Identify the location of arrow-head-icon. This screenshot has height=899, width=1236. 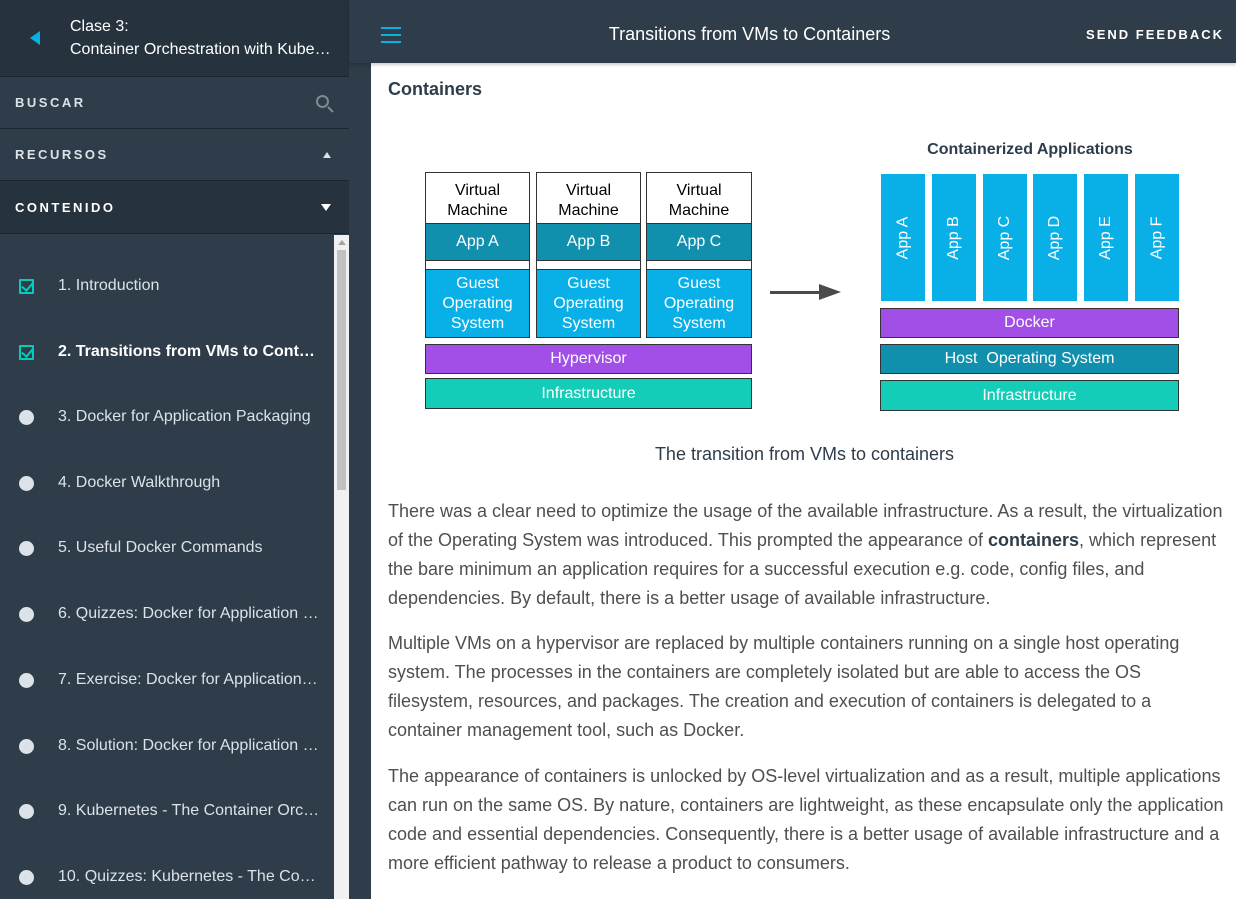
(830, 292).